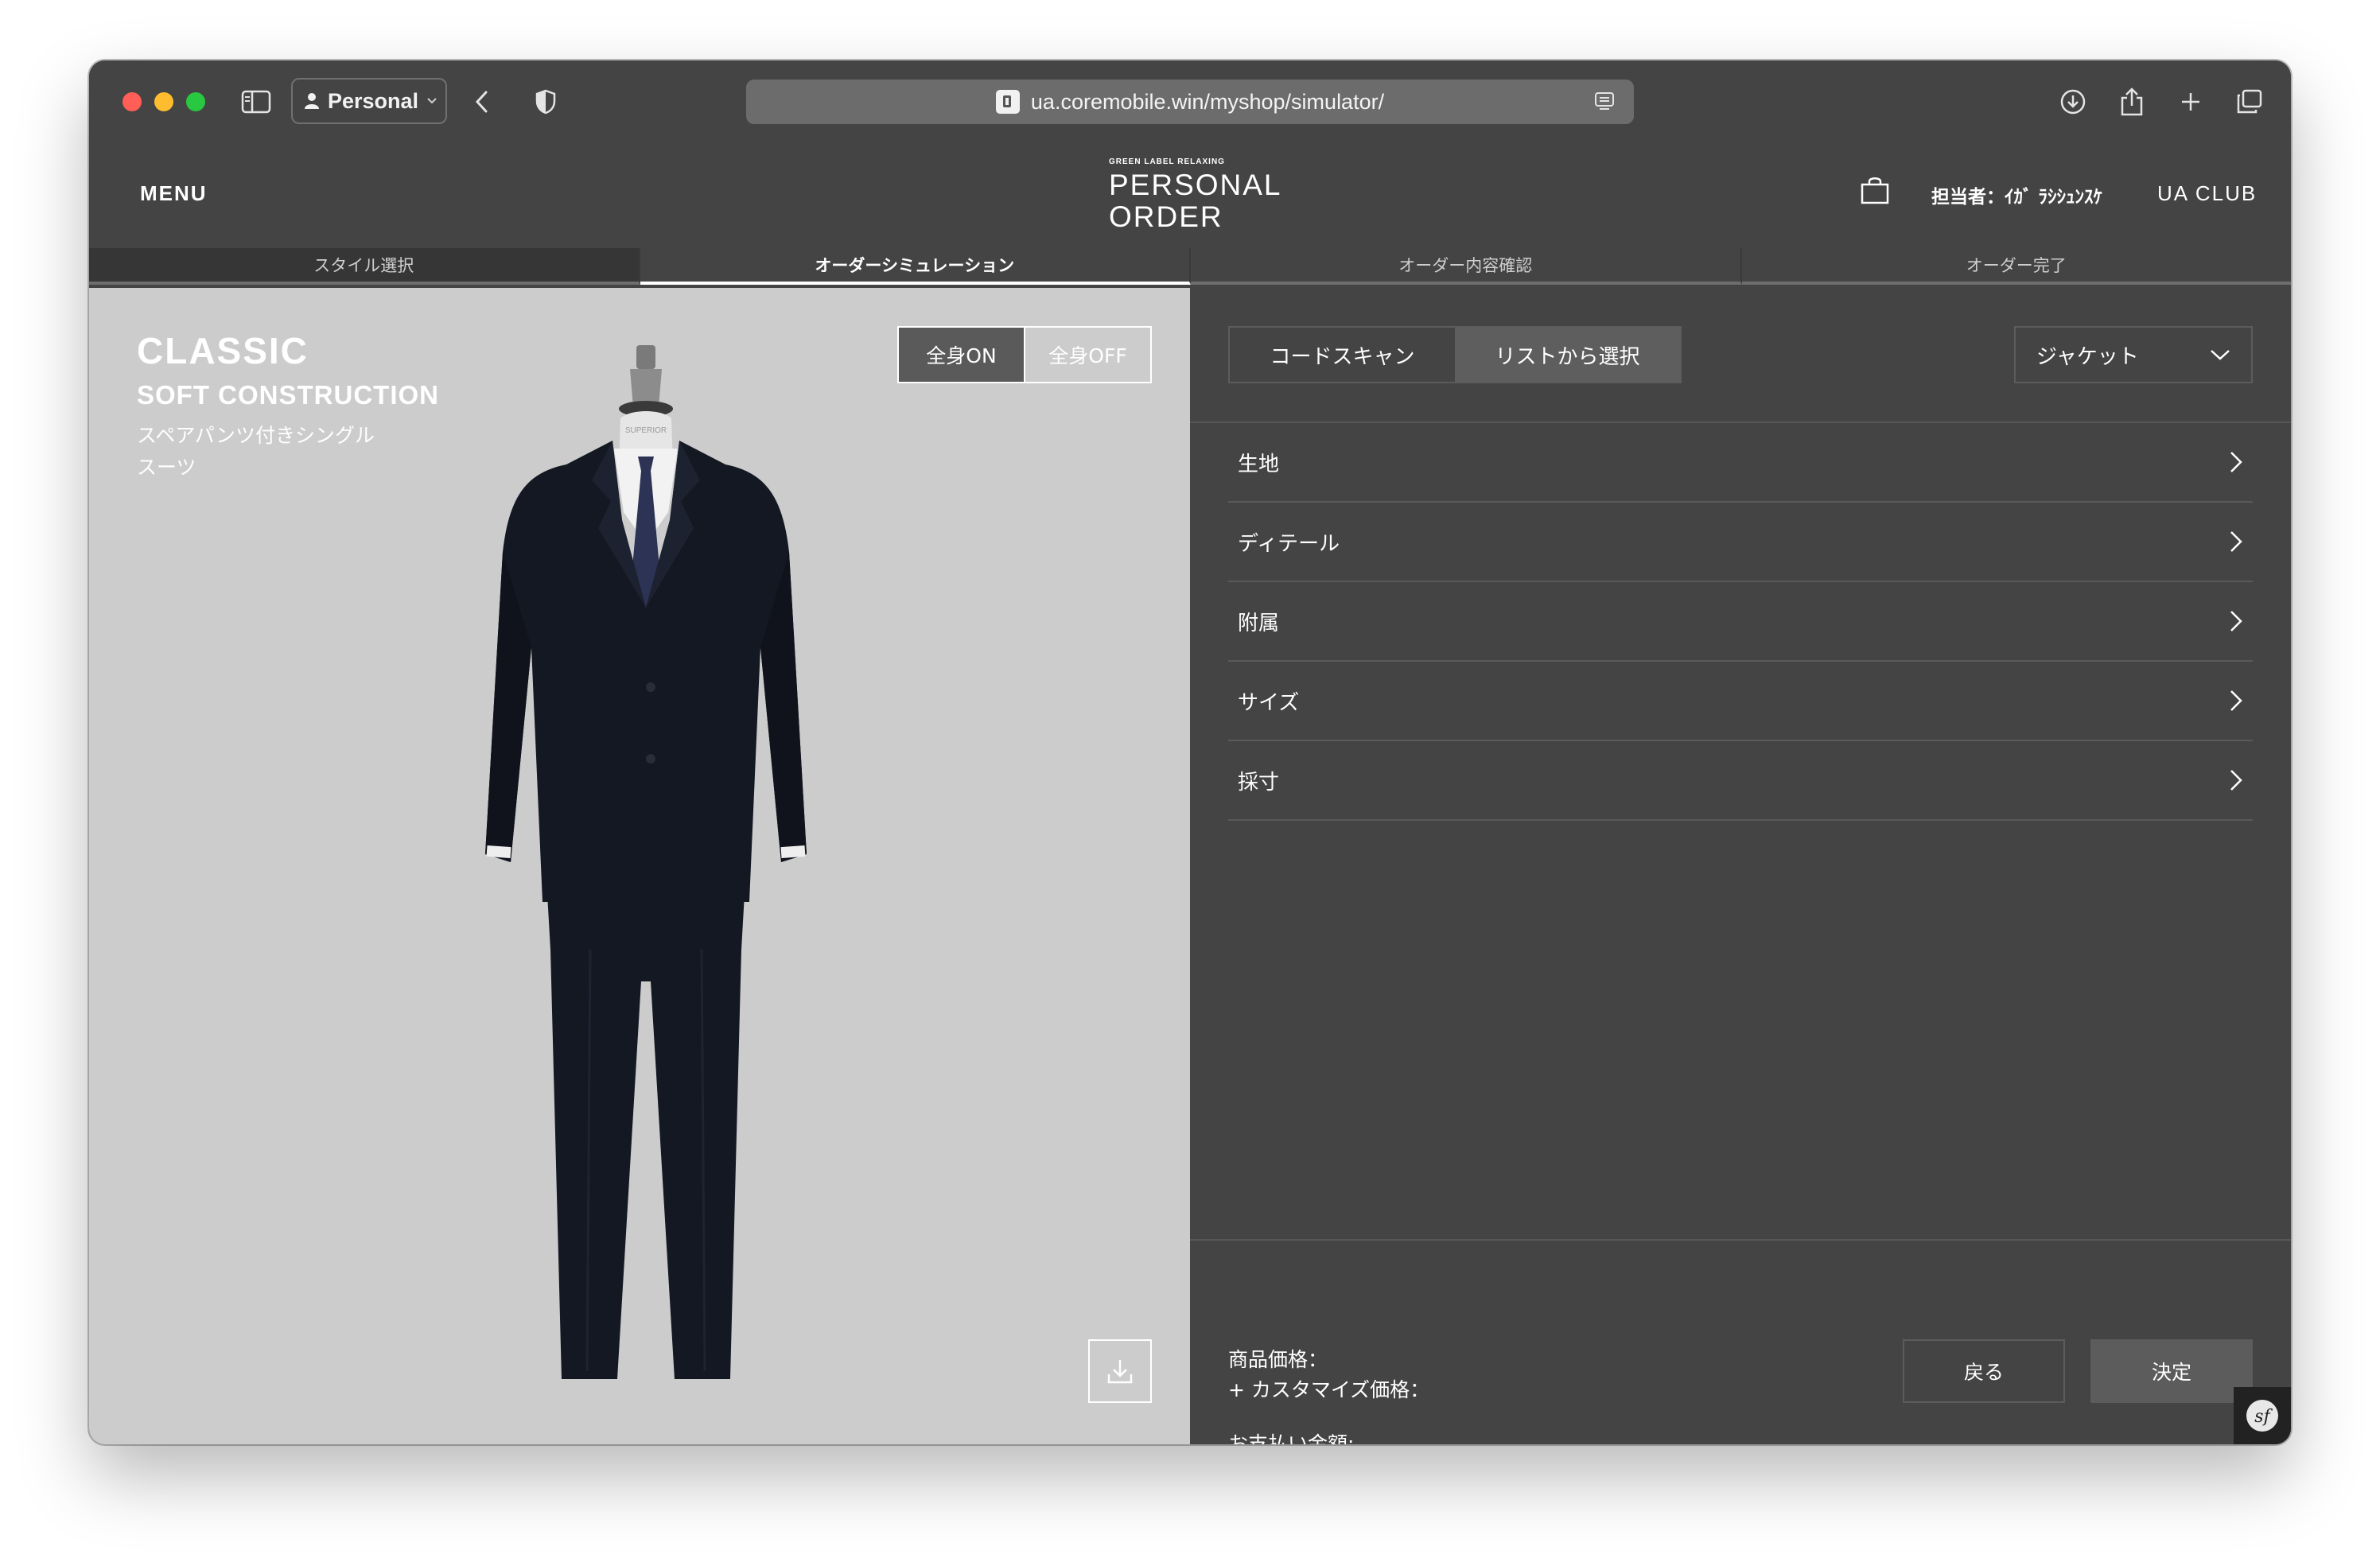 The image size is (2380, 1562). Describe the element at coordinates (373, 101) in the screenshot. I see `profile-label: Personal` at that location.